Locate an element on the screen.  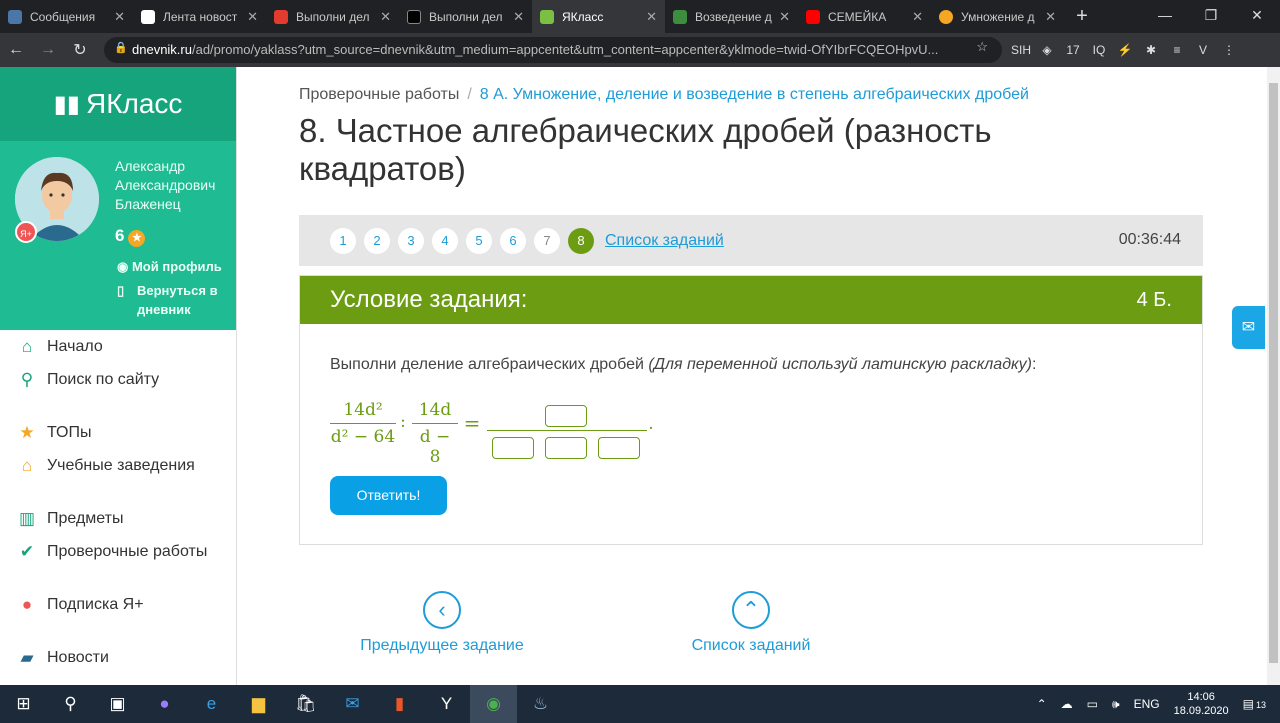
network-icon: ☁ is located at coordinates (1067, 704).